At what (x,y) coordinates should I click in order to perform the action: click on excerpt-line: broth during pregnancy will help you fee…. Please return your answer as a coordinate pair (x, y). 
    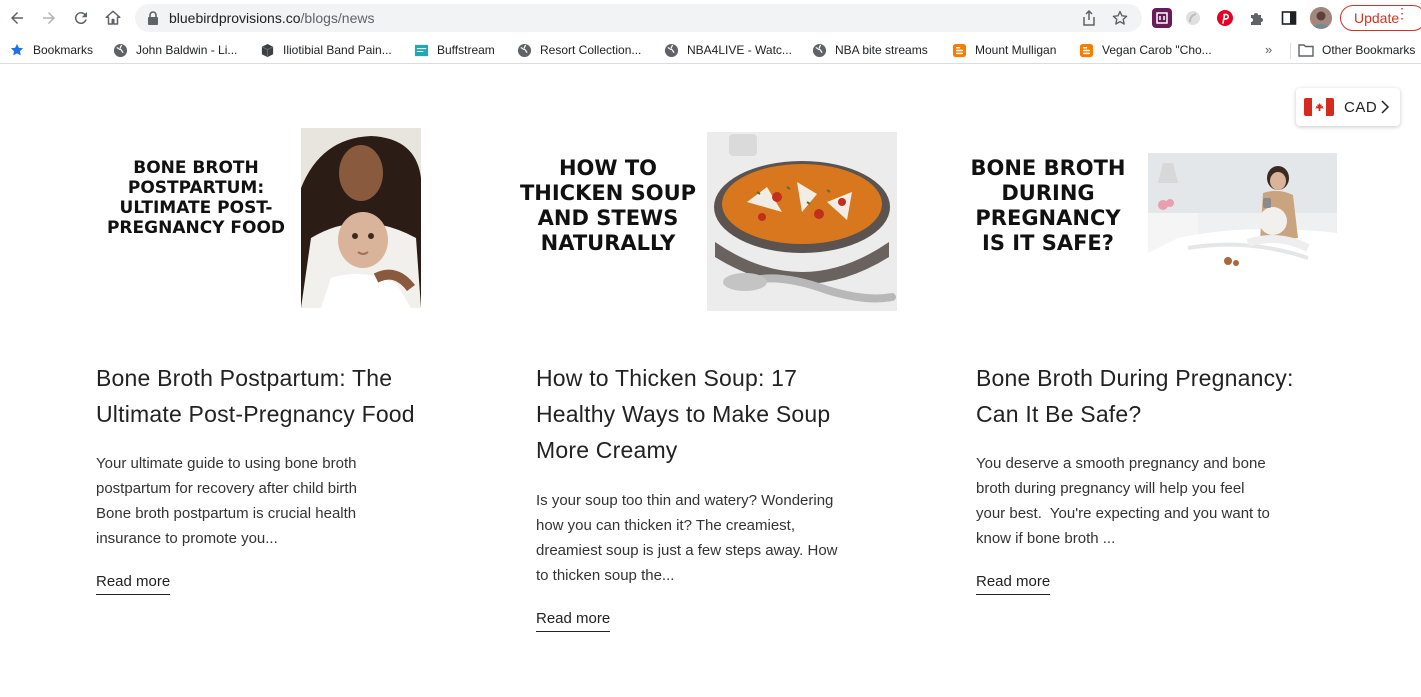
    Looking at the image, I should click on (1110, 488).